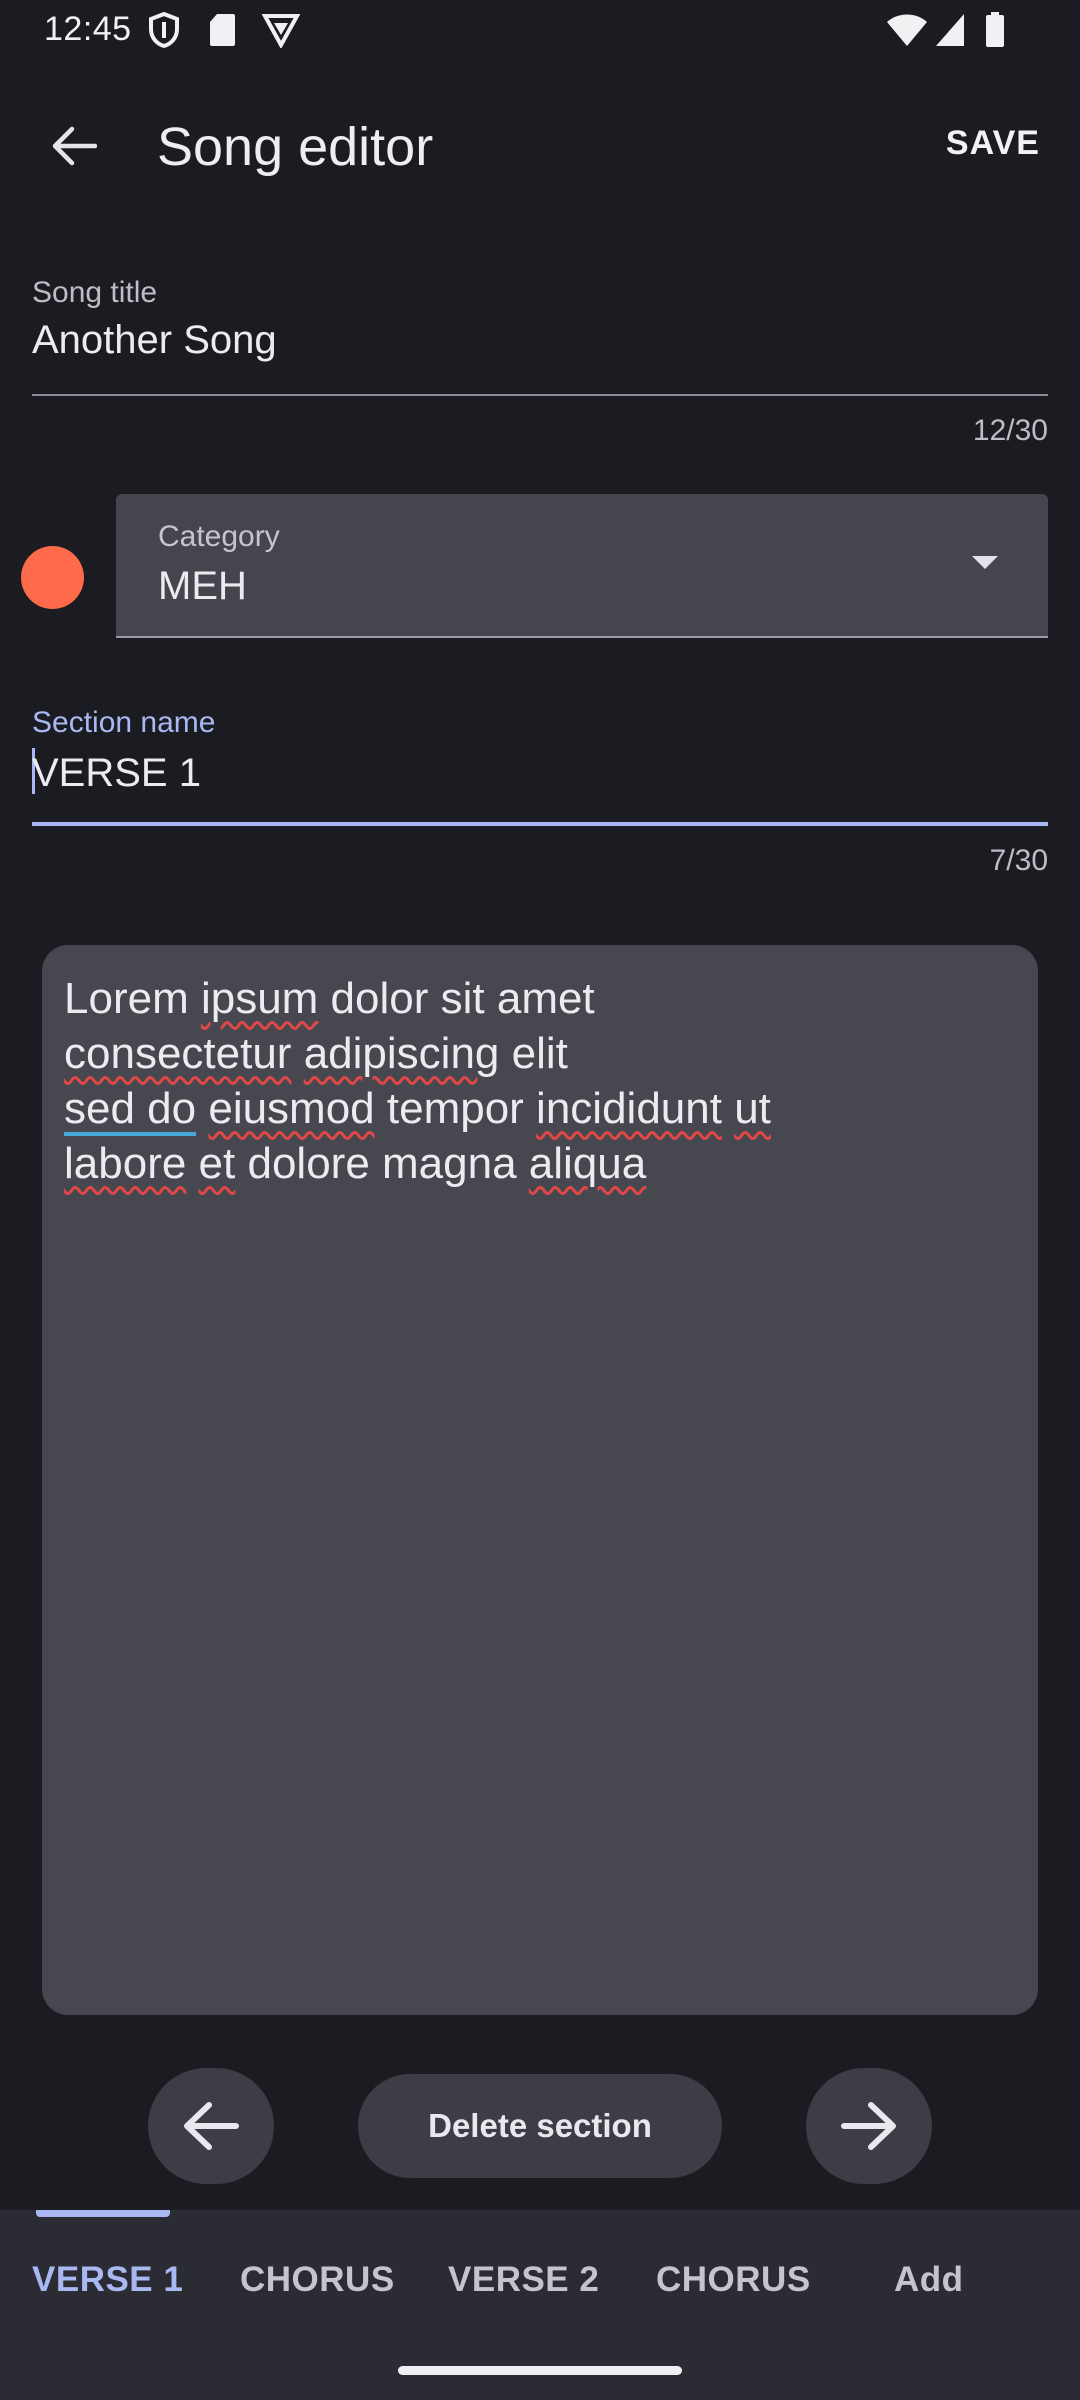 Image resolution: width=1080 pixels, height=2400 pixels. I want to click on status-bar: 12:45, so click(540, 31).